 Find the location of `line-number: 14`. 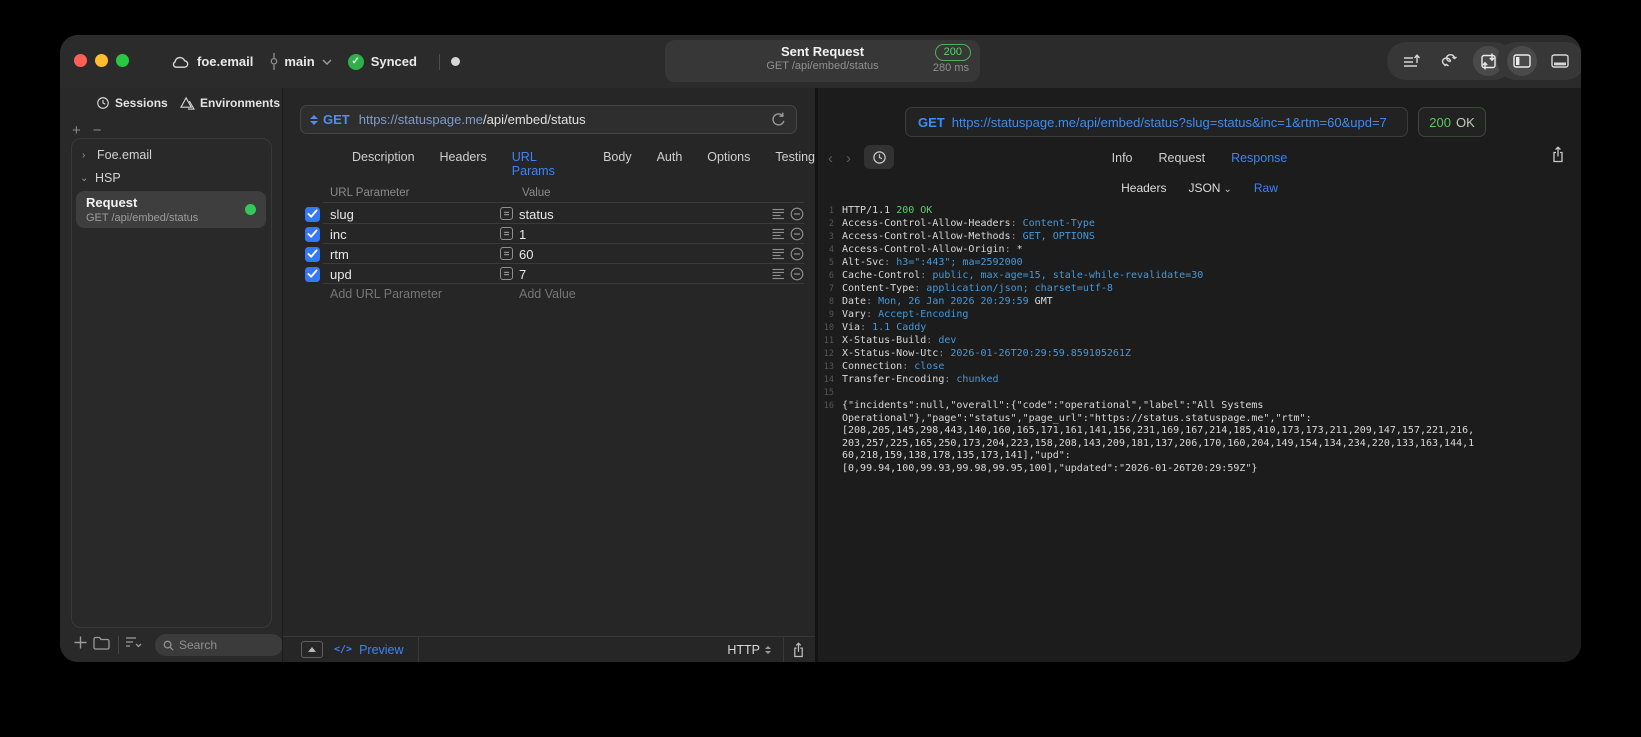

line-number: 14 is located at coordinates (828, 380).